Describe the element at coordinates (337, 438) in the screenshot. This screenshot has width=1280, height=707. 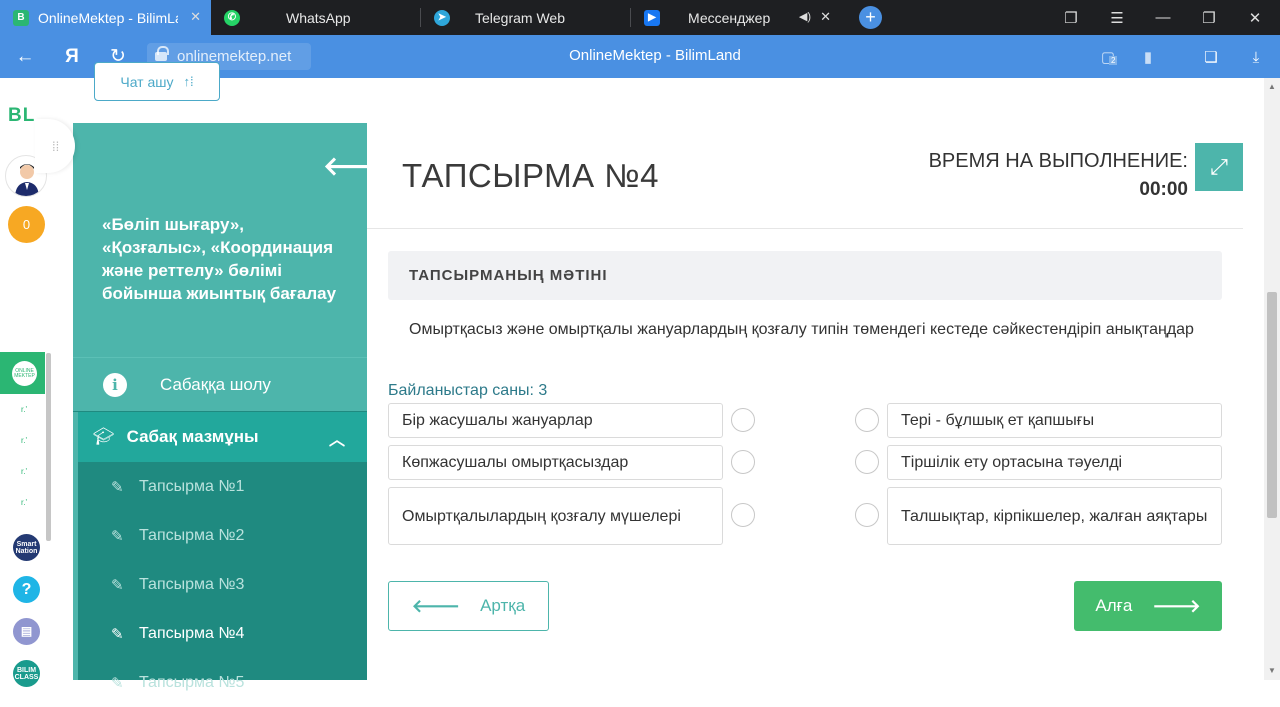
I see `chevron-up-icon: ︿` at that location.